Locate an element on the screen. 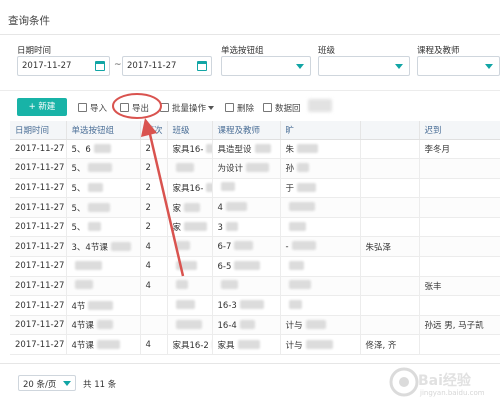 The width and height of the screenshot is (500, 409). export-button: 导出 is located at coordinates (134, 108).